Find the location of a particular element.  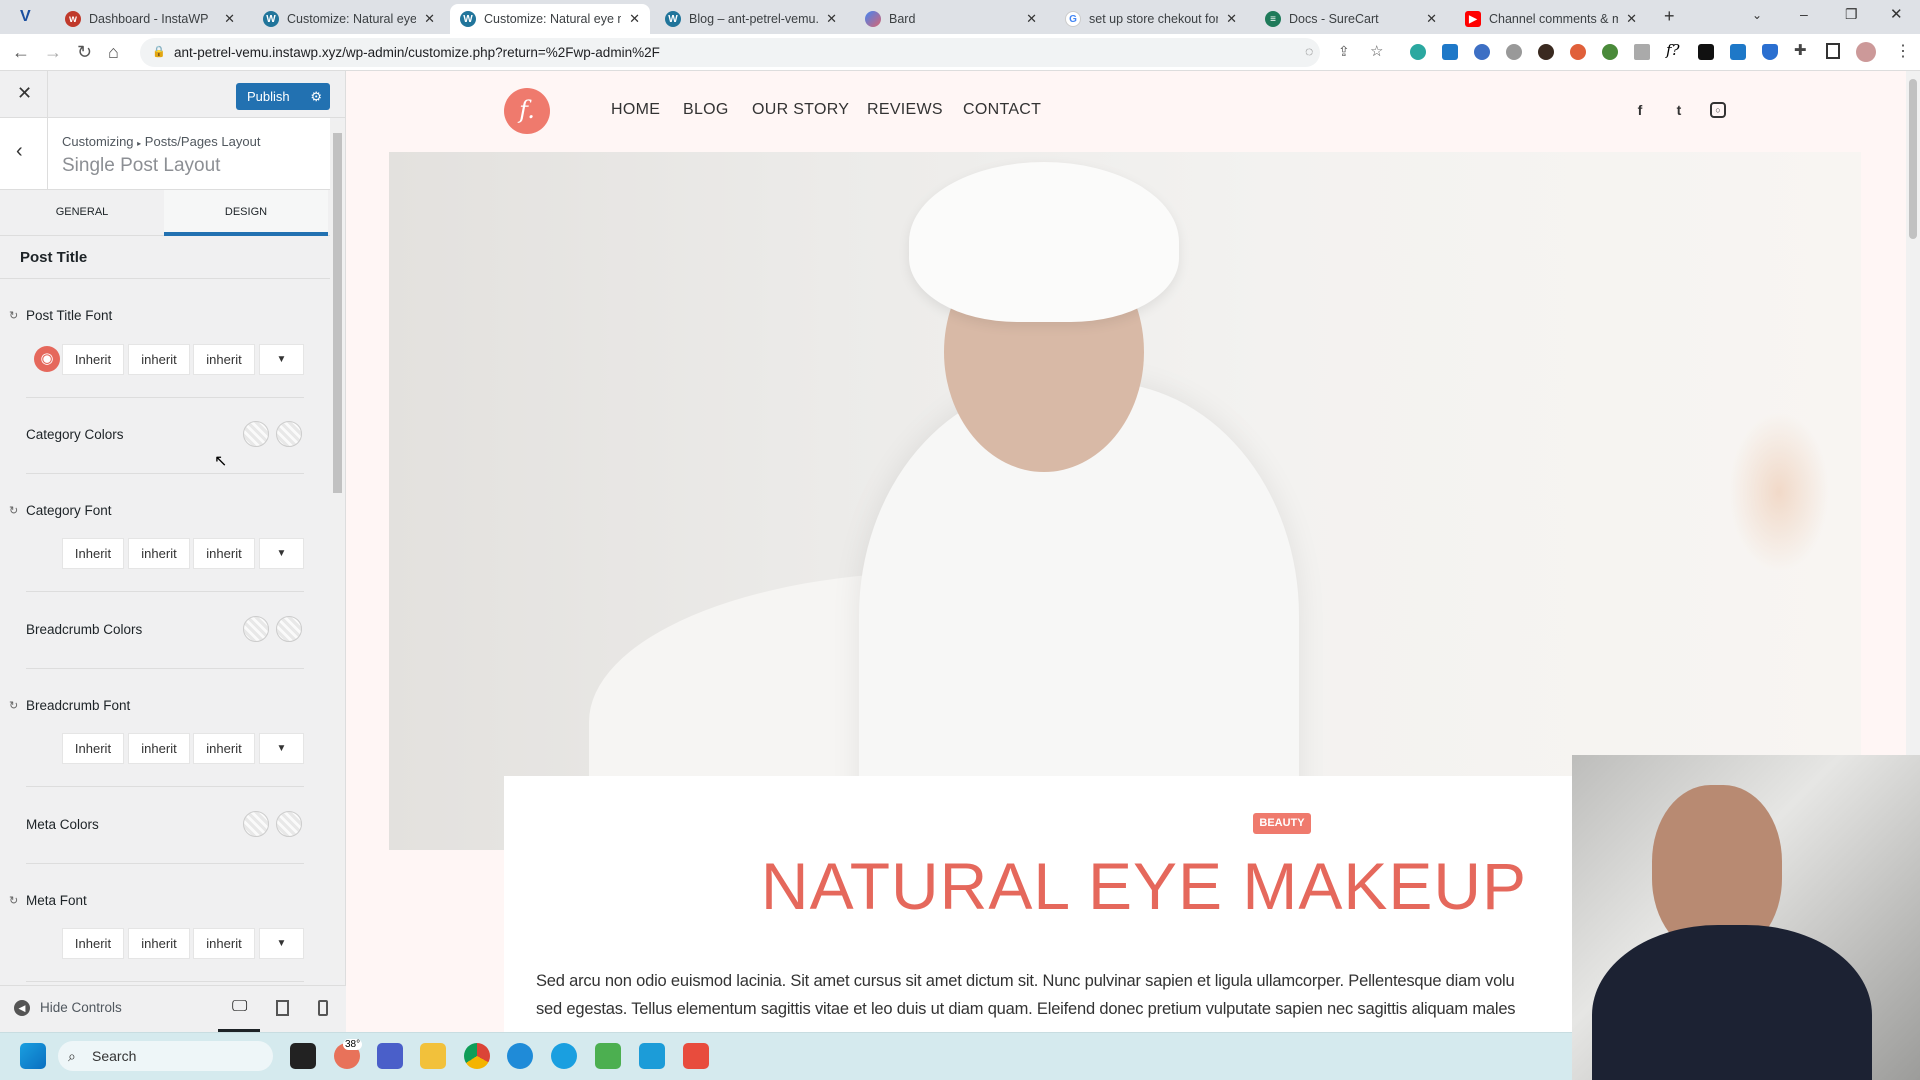

reload-icon: ↻ is located at coordinates (84, 52).